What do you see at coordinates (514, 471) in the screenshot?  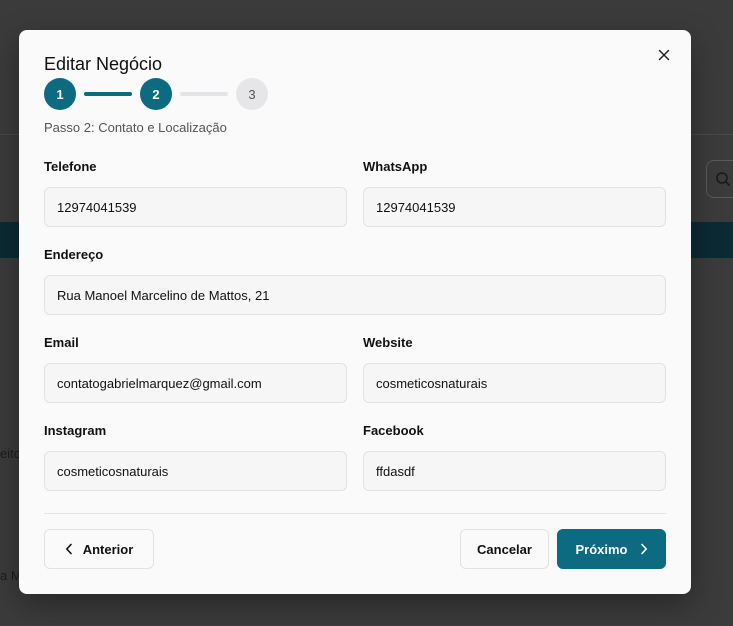 I see `facebook-input: ffdasdf` at bounding box center [514, 471].